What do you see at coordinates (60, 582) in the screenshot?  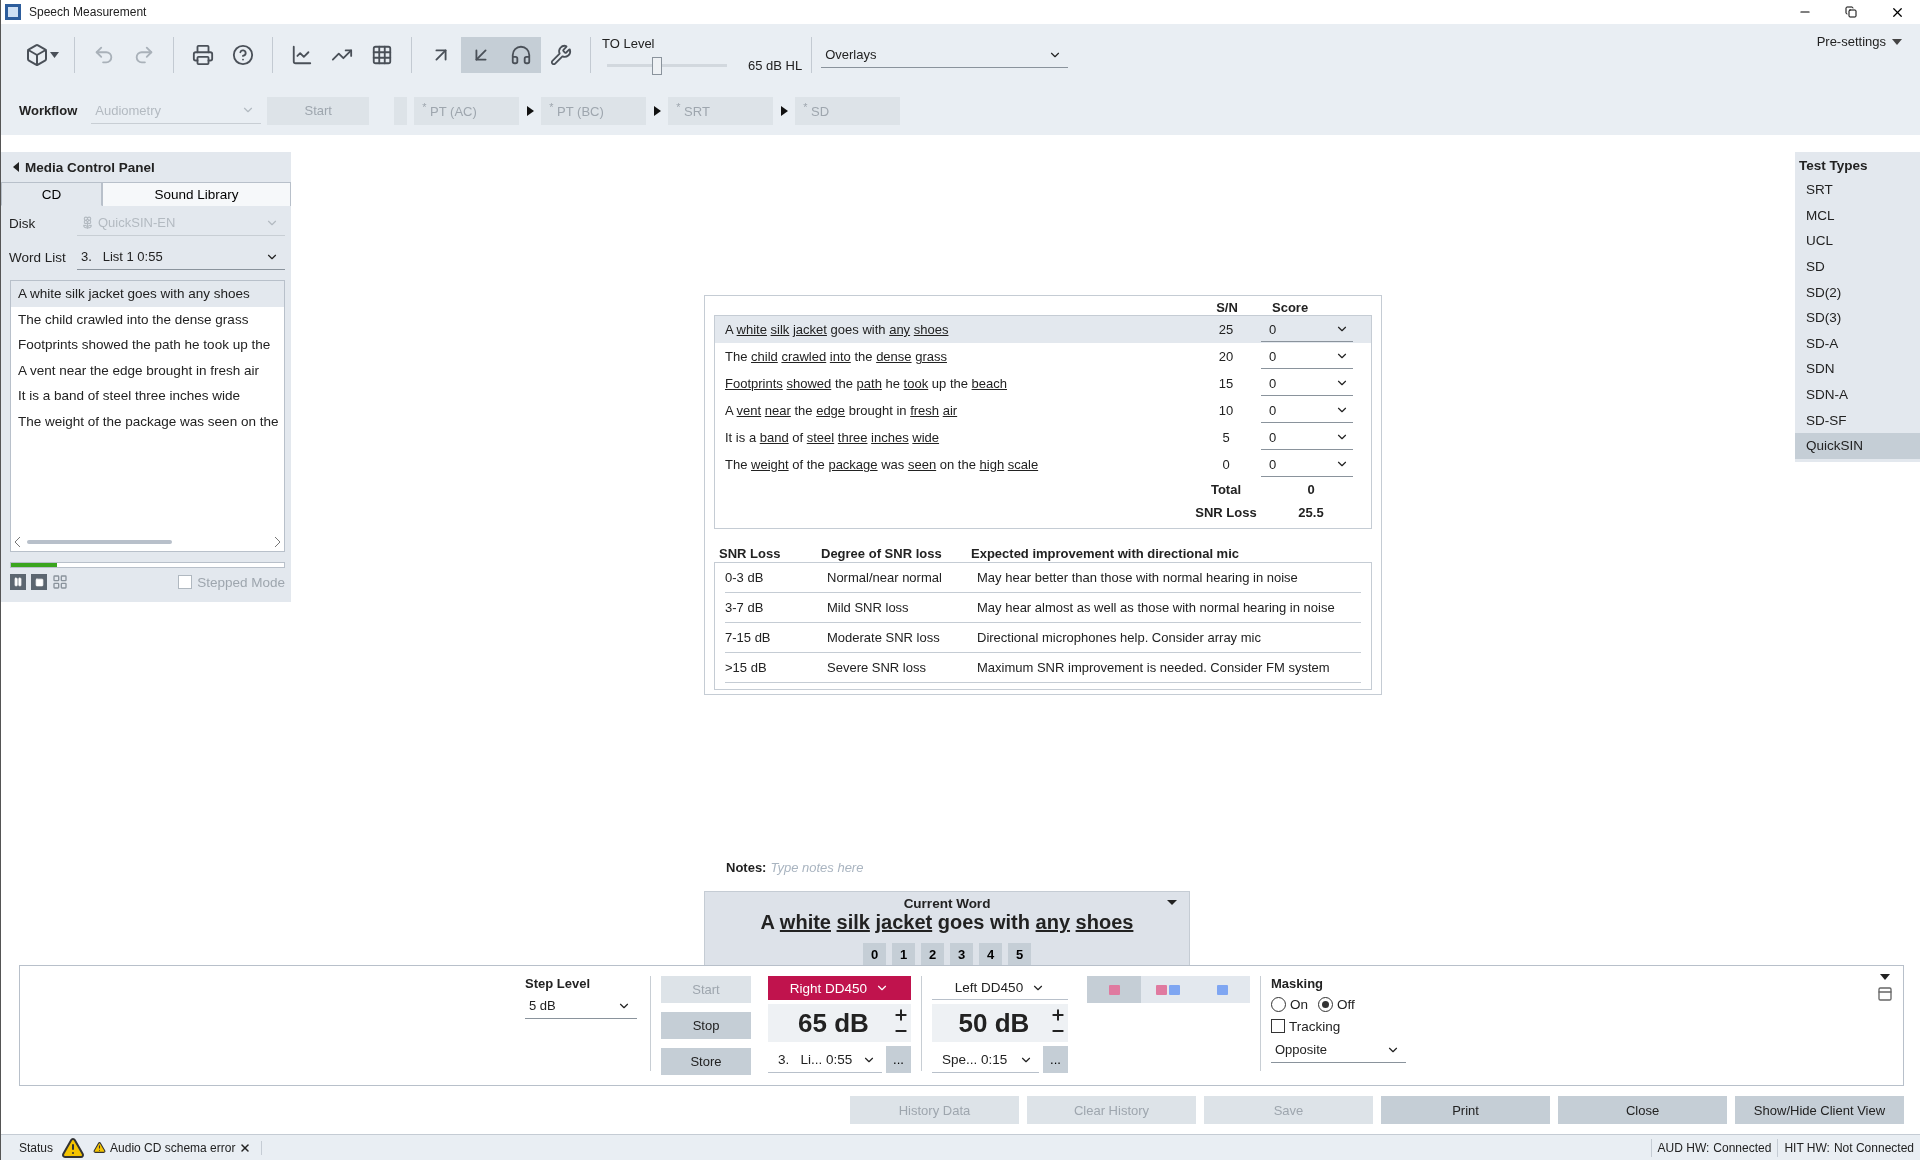 I see `grid-icon` at bounding box center [60, 582].